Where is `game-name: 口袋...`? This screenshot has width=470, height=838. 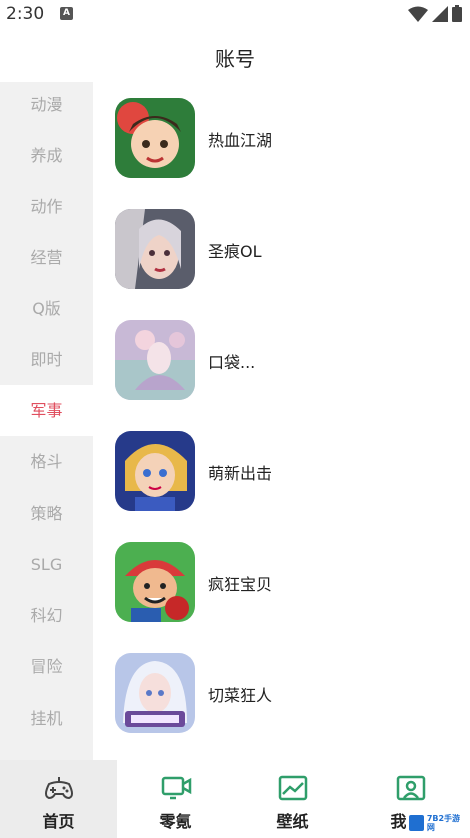 game-name: 口袋... is located at coordinates (232, 362).